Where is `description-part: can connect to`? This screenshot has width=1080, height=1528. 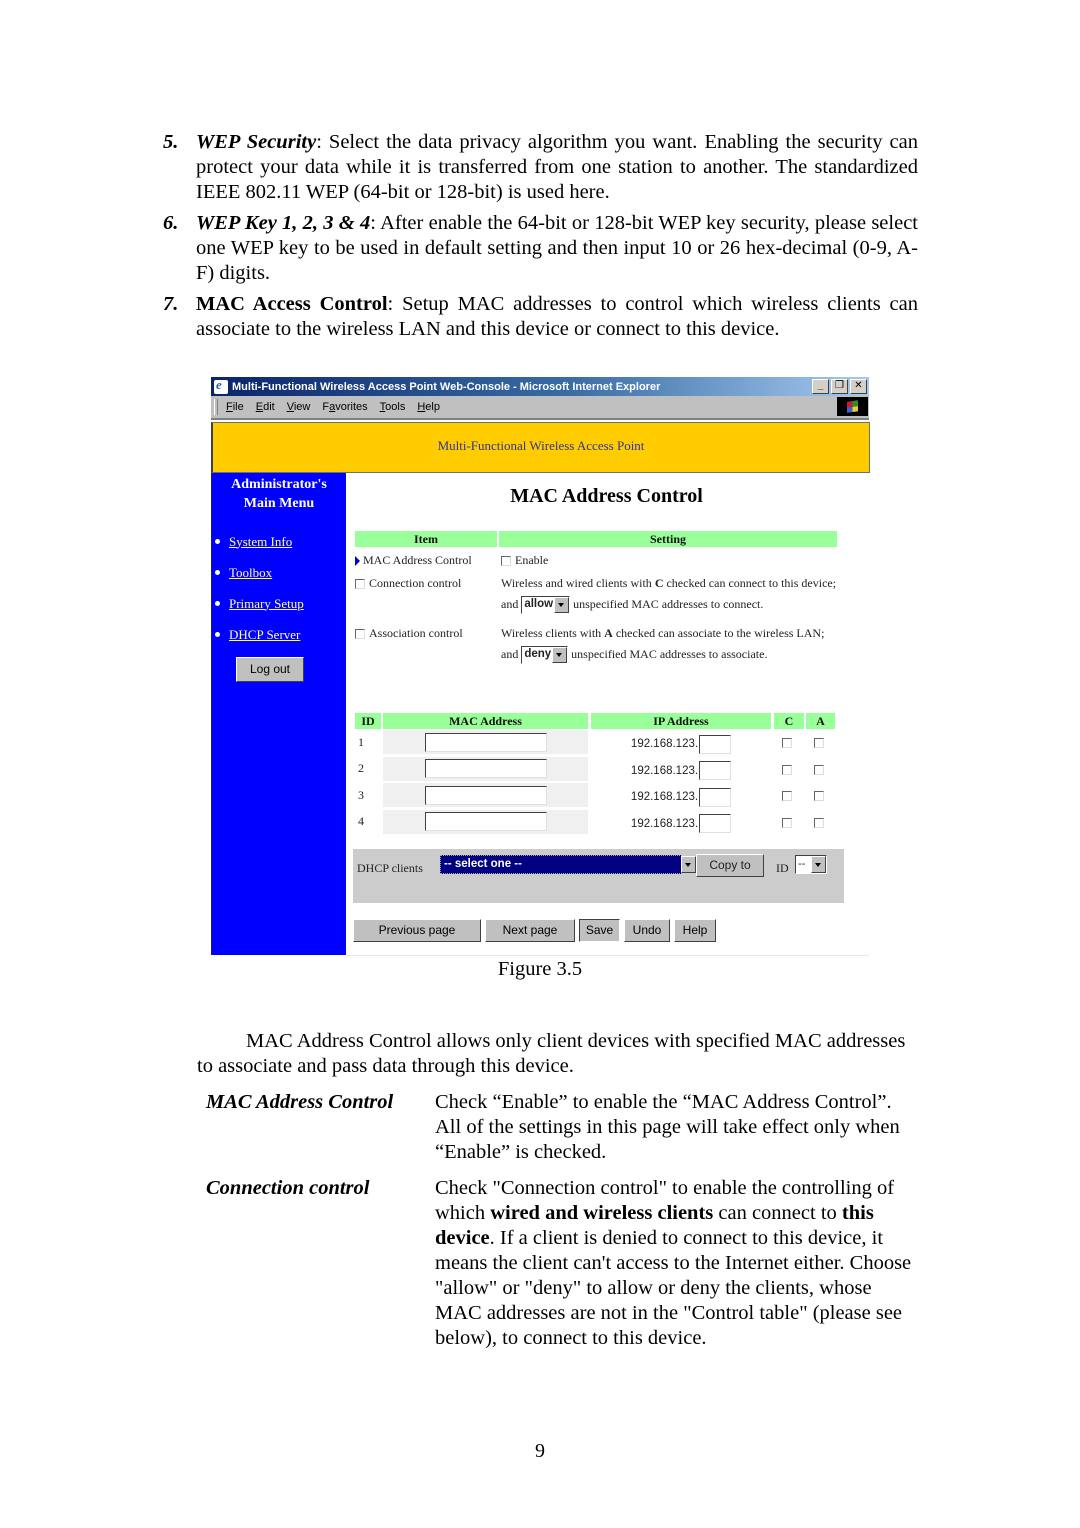 description-part: can connect to is located at coordinates (777, 1213).